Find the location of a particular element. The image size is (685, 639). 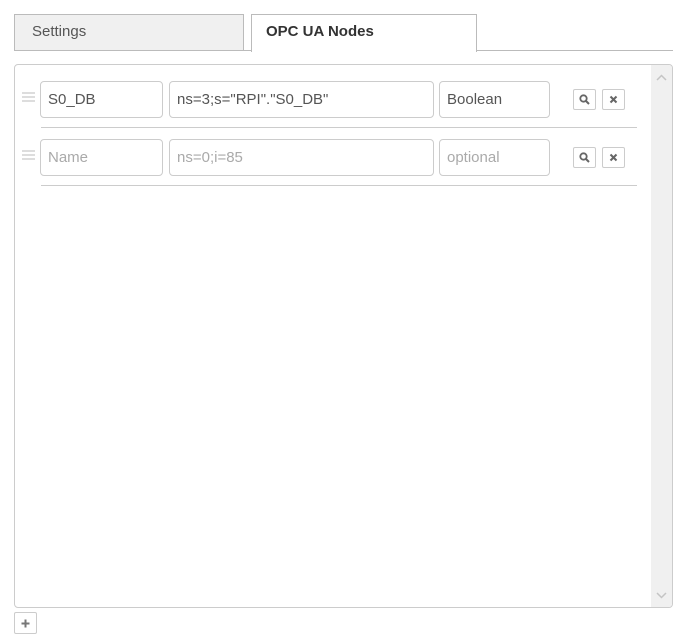

add-node-button is located at coordinates (25, 623).